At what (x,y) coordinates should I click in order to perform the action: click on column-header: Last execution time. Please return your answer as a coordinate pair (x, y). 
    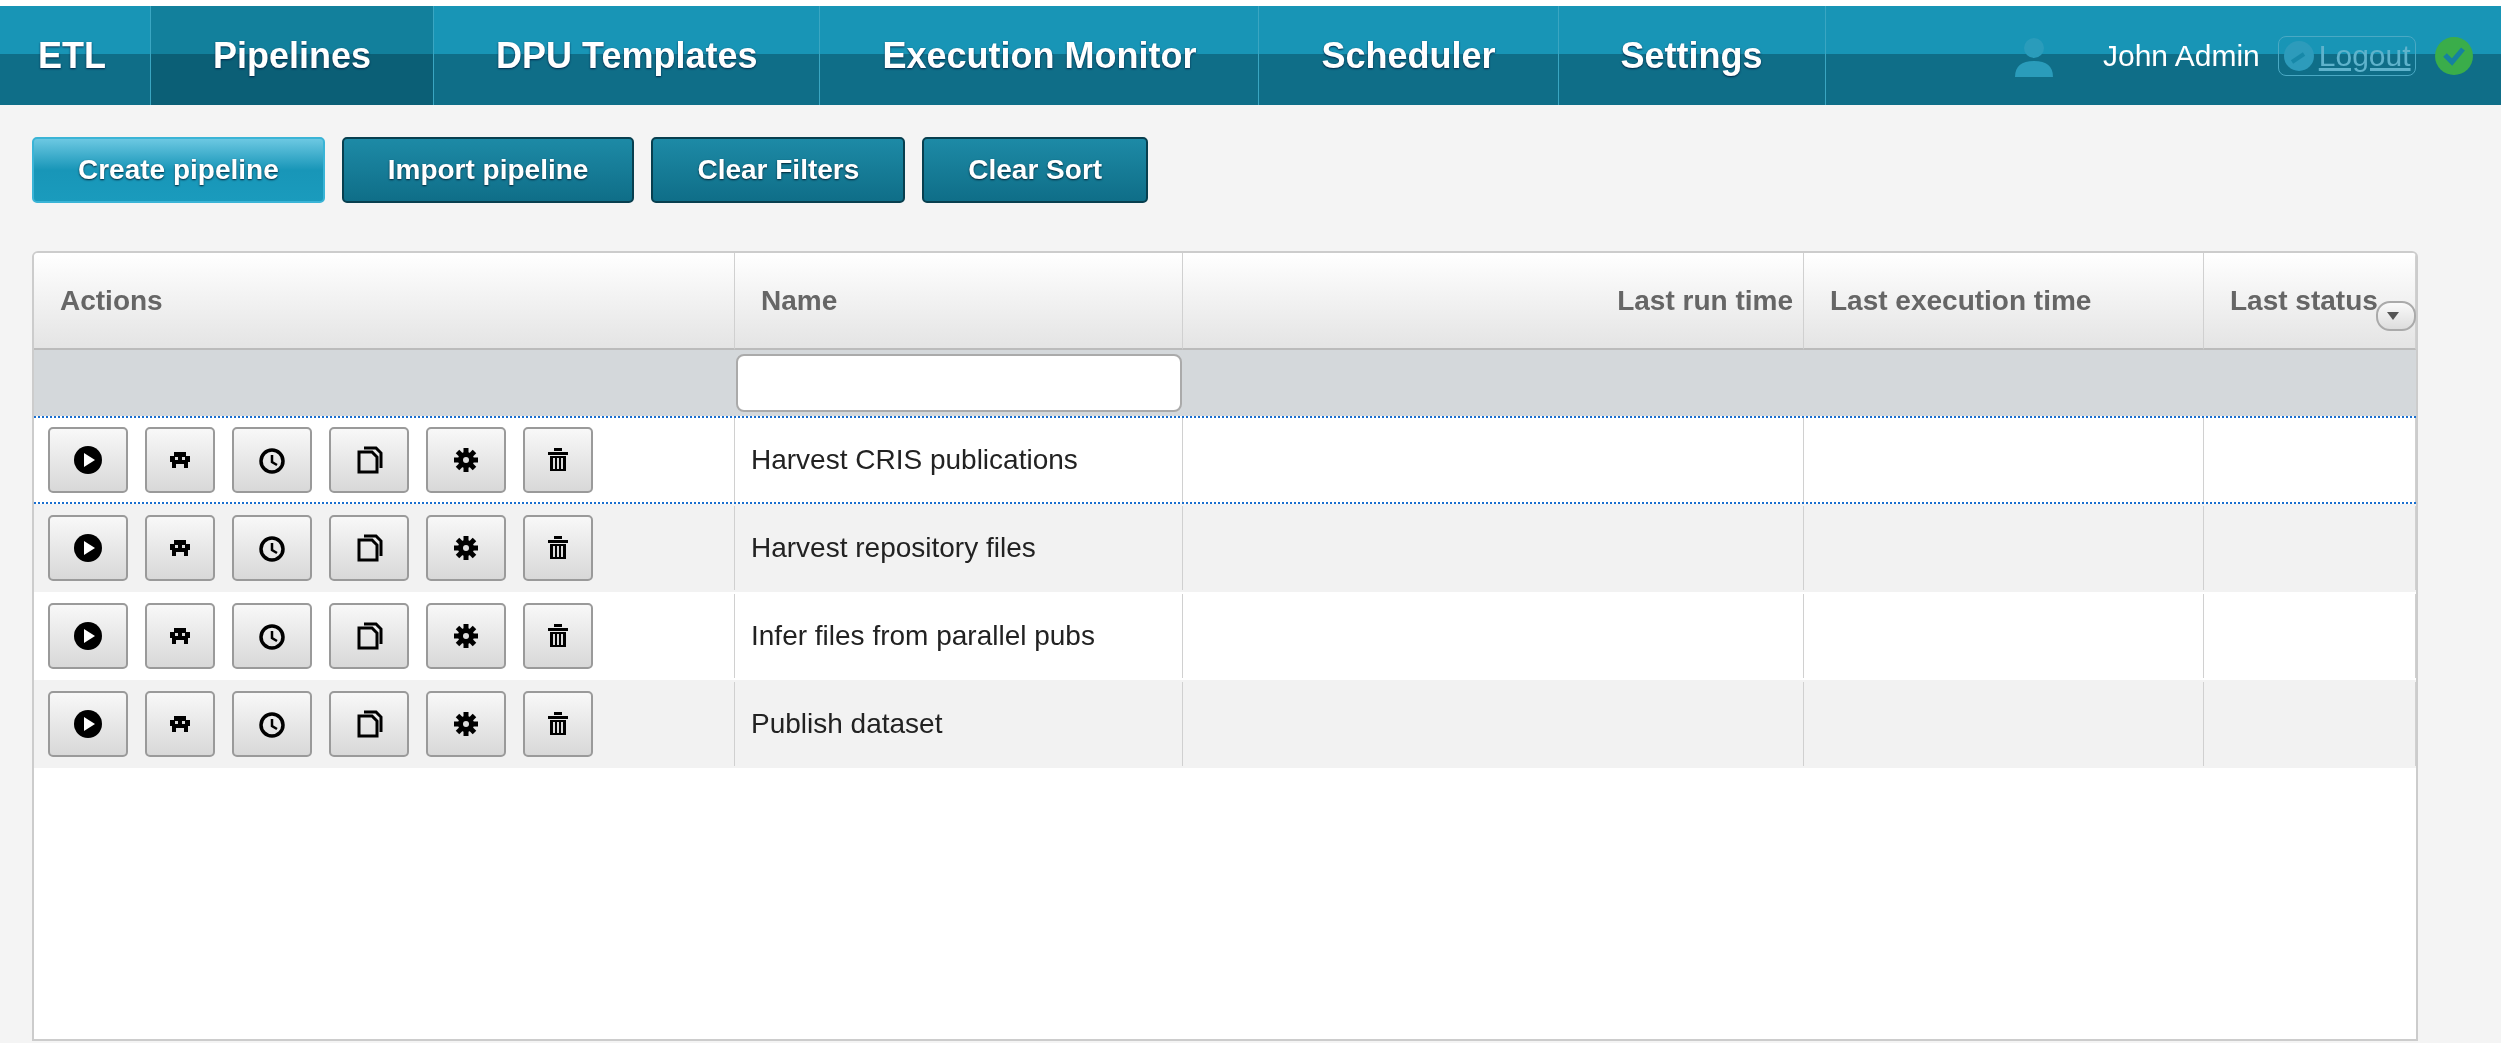
    Looking at the image, I should click on (2004, 301).